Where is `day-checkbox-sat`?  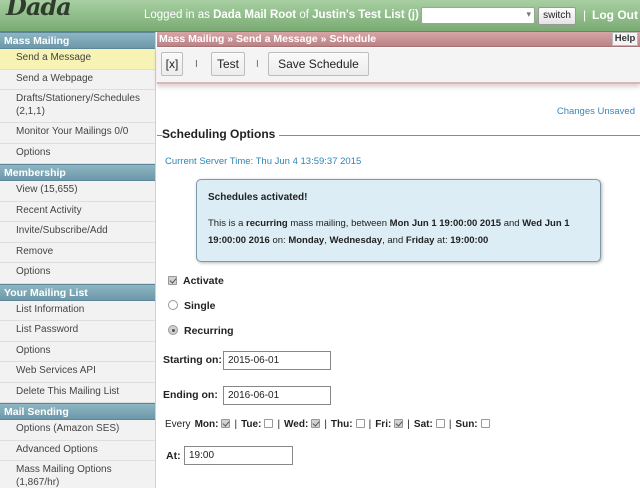 day-checkbox-sat is located at coordinates (440, 423).